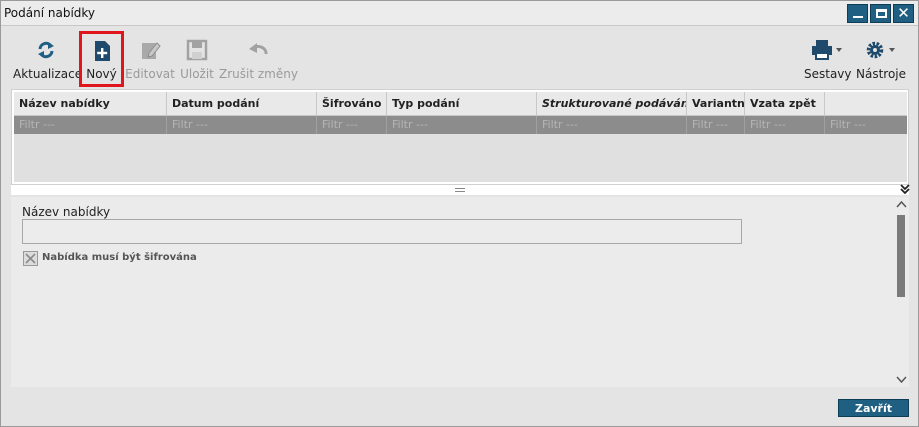 The height and width of the screenshot is (427, 919). I want to click on gear-icon, so click(880, 50).